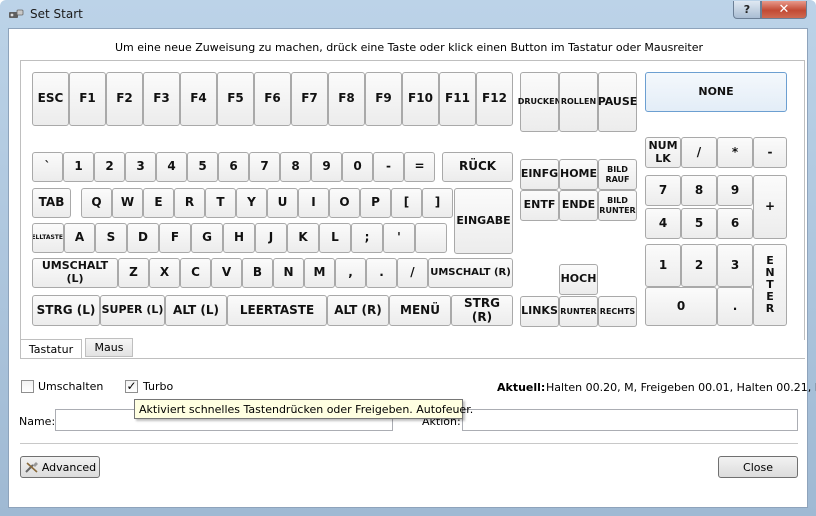 This screenshot has height=516, width=816. Describe the element at coordinates (282, 203) in the screenshot. I see `key-u: U` at that location.